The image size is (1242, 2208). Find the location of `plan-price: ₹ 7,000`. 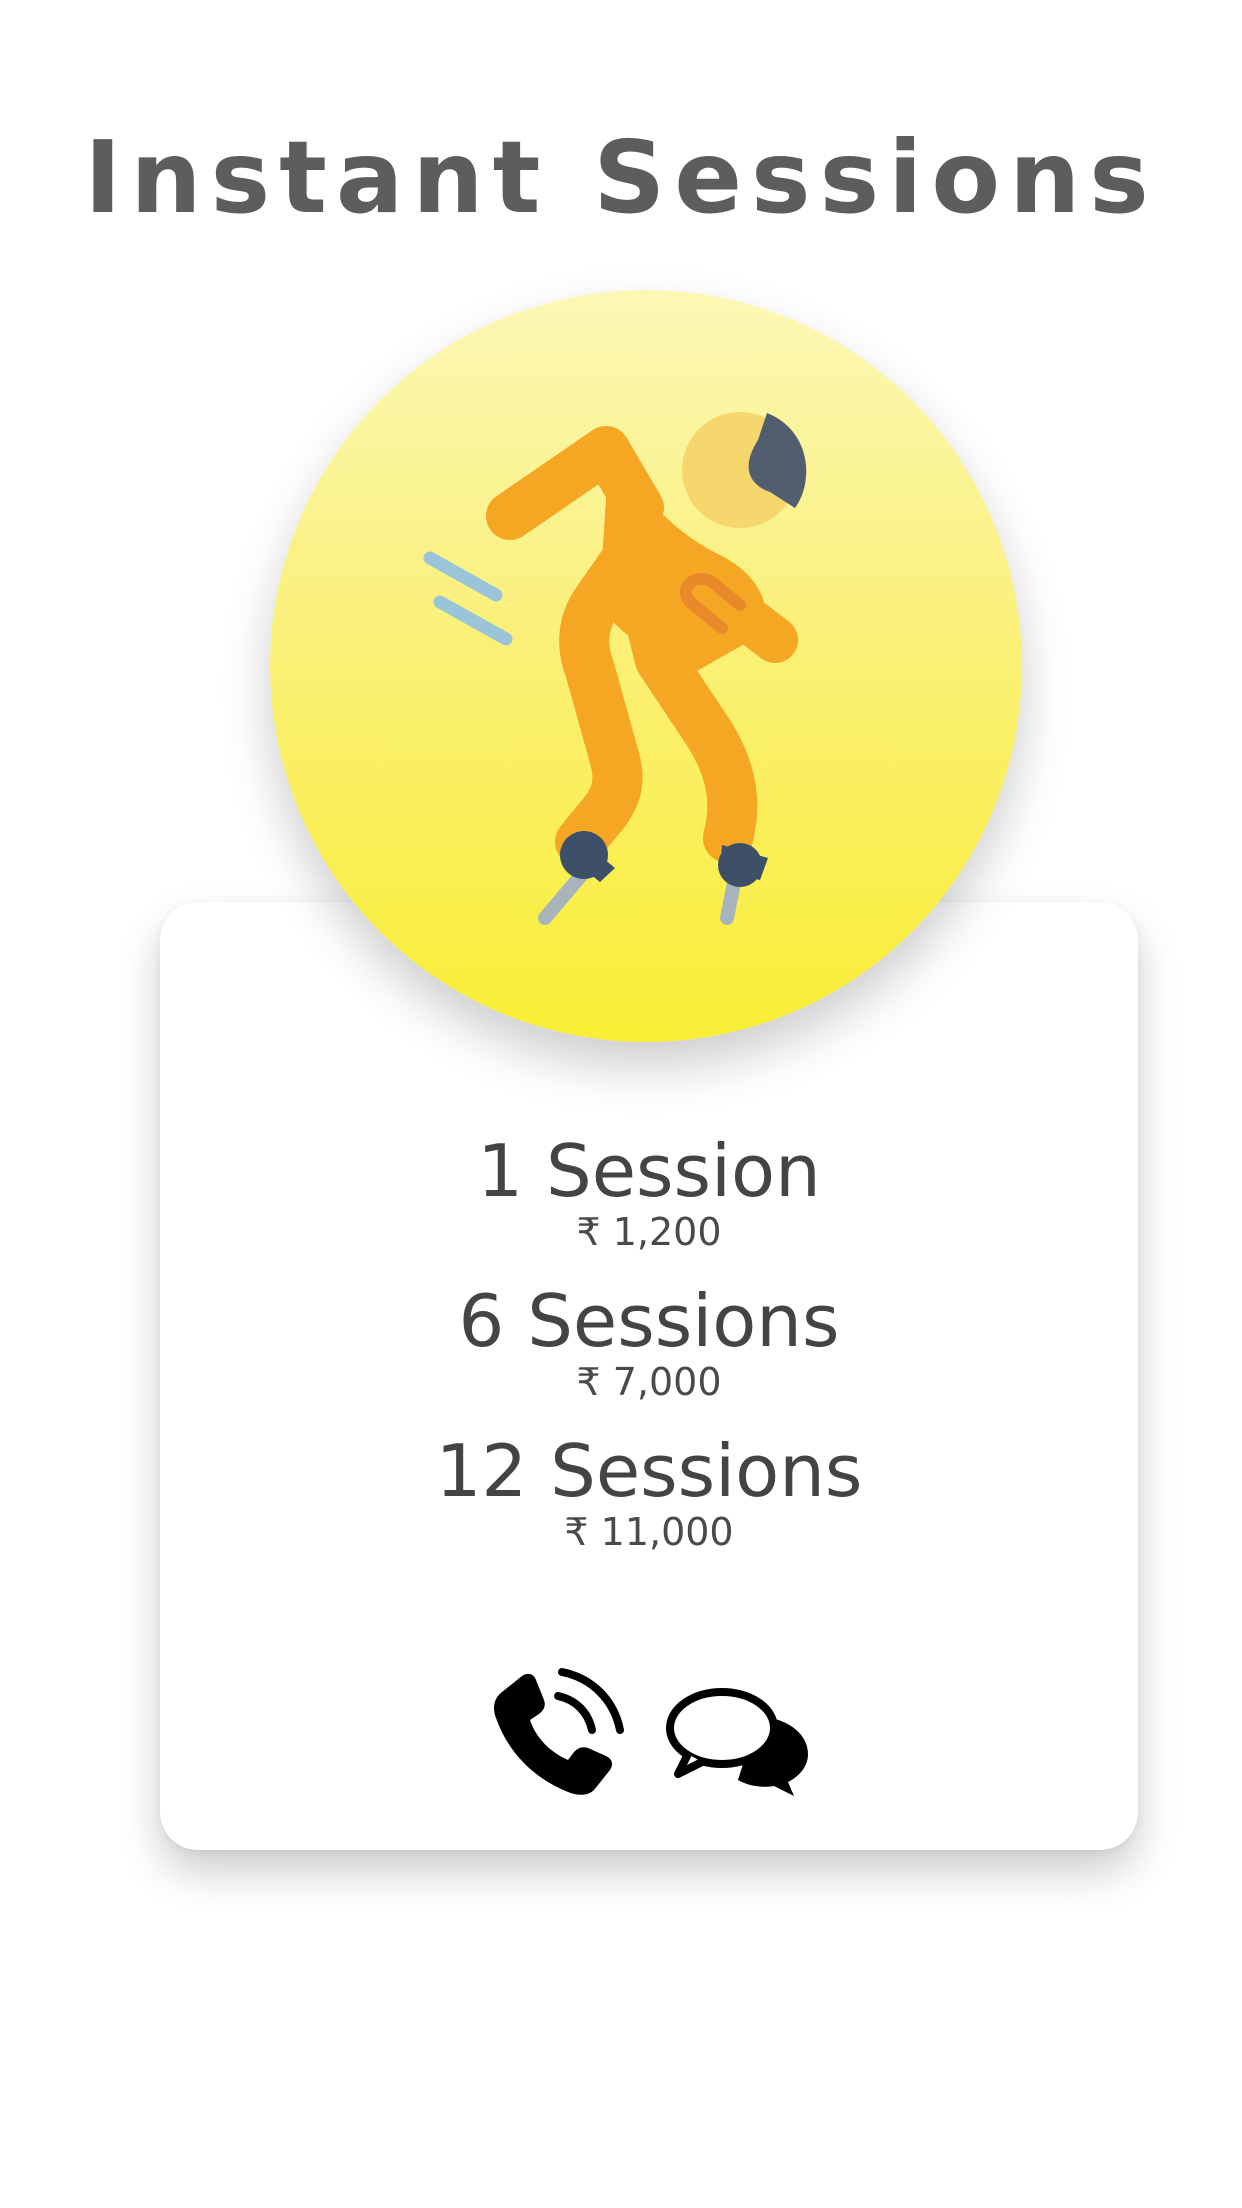

plan-price: ₹ 7,000 is located at coordinates (649, 1382).